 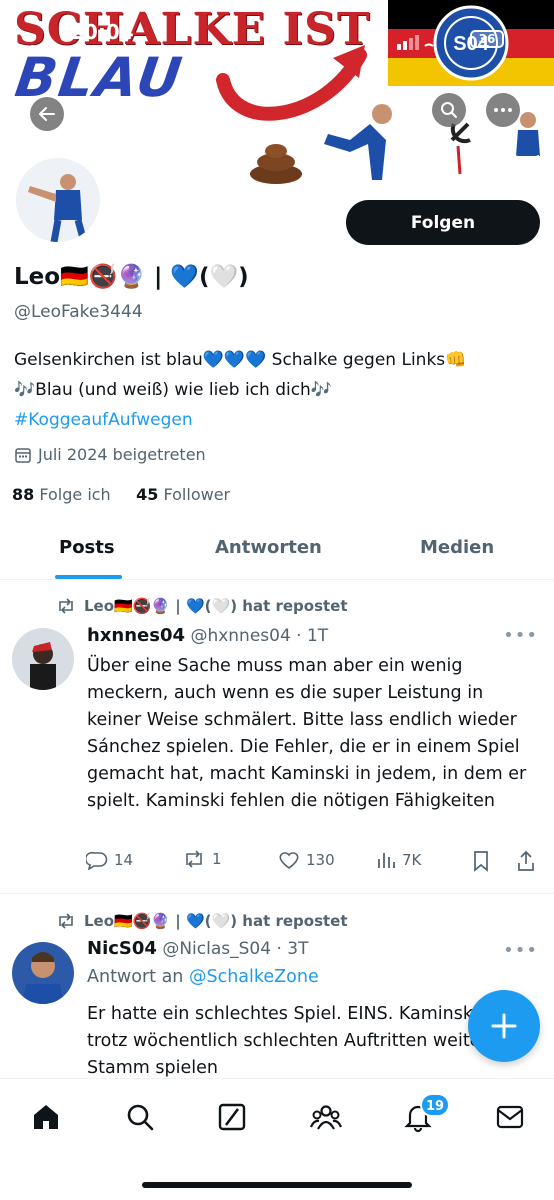 I want to click on player-figure, so click(x=358, y=144).